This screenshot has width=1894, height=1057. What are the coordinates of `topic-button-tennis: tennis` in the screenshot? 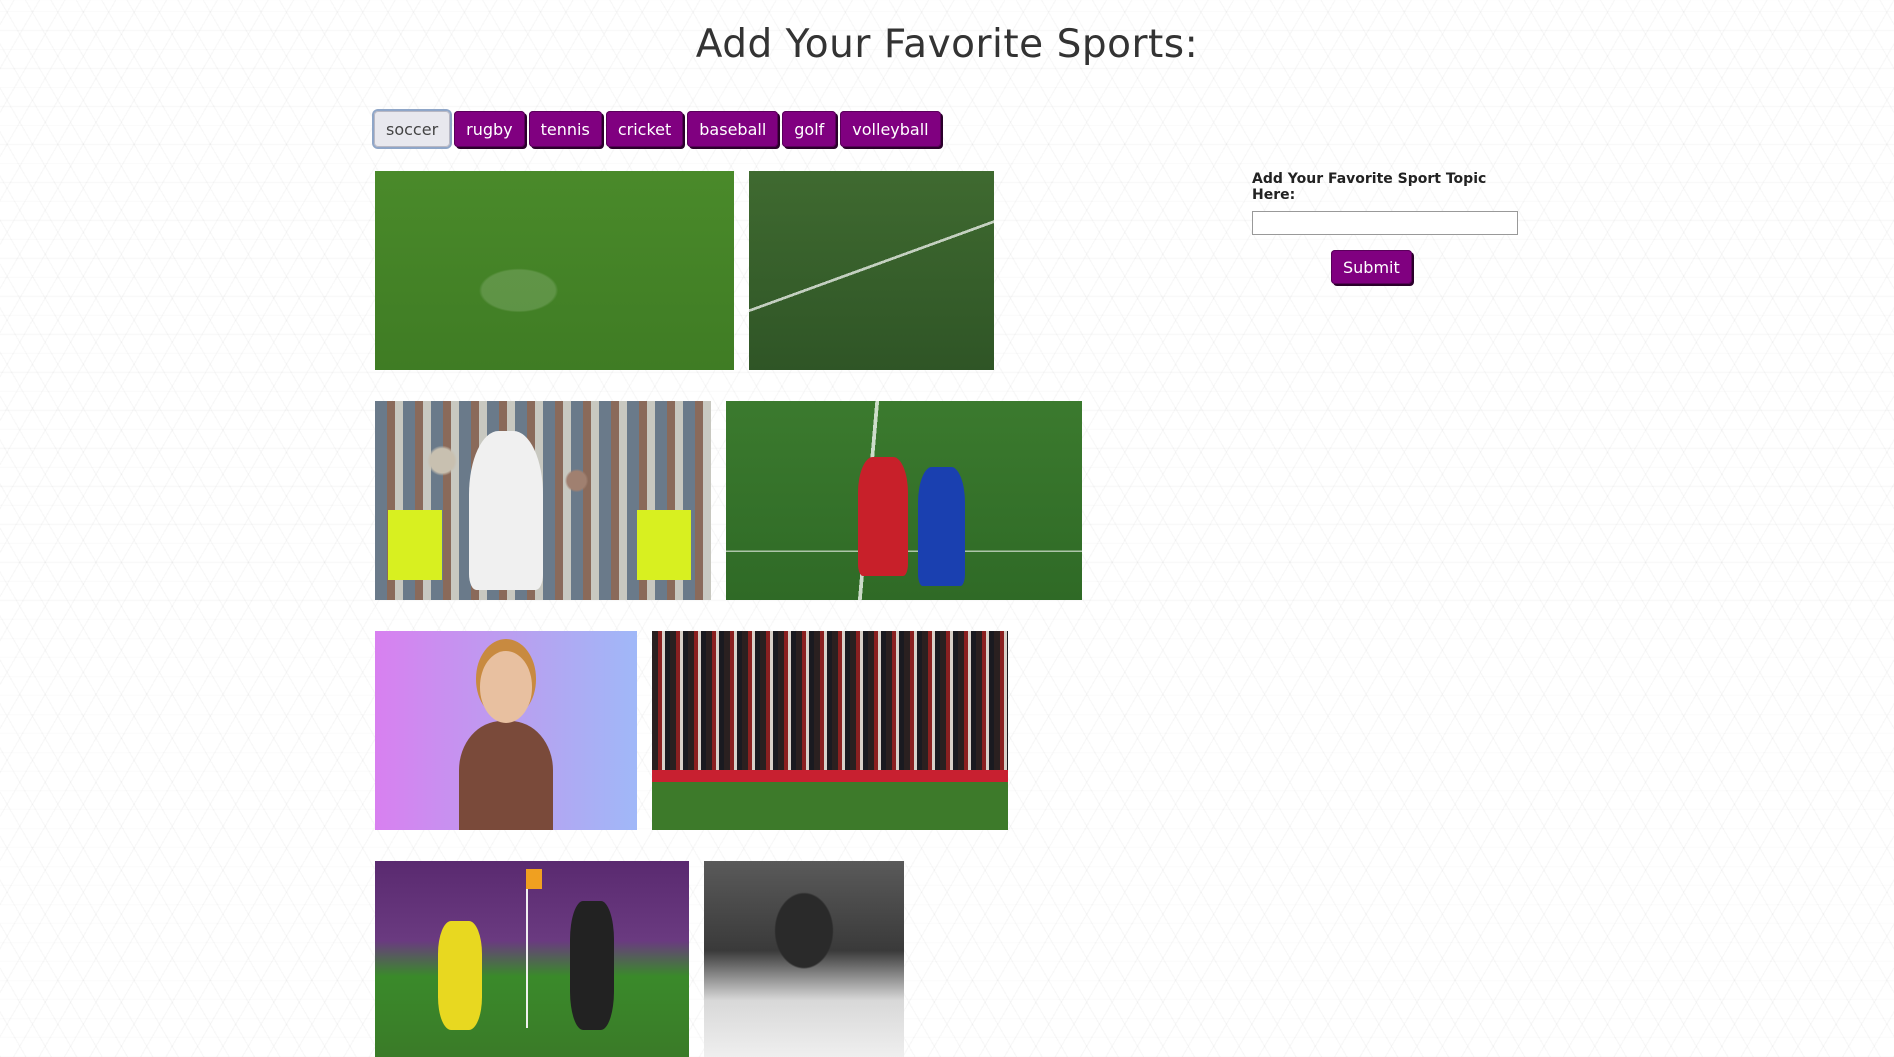 It's located at (565, 129).